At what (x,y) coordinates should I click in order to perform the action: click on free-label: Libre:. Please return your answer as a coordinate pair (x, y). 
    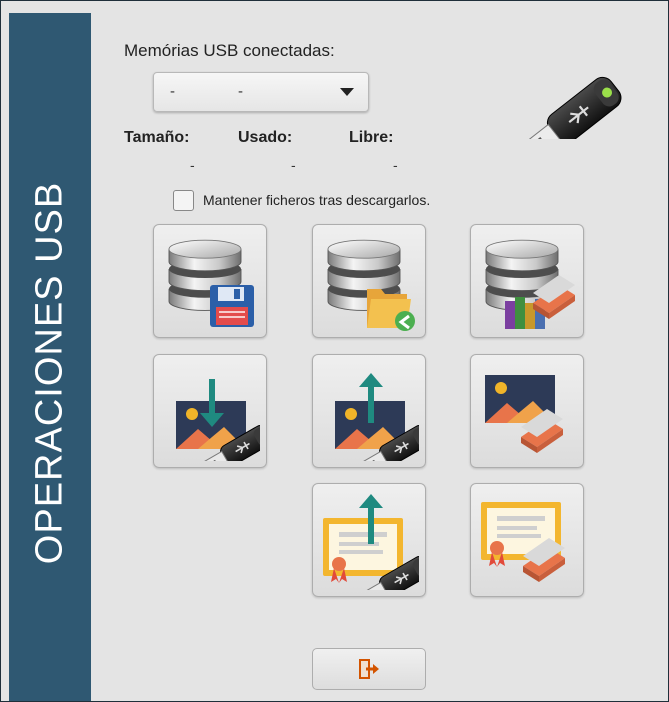
    Looking at the image, I should click on (371, 137).